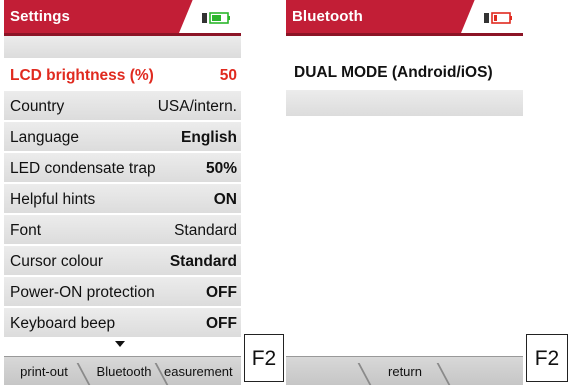  What do you see at coordinates (82, 292) in the screenshot?
I see `setting-label: Power-ON protection` at bounding box center [82, 292].